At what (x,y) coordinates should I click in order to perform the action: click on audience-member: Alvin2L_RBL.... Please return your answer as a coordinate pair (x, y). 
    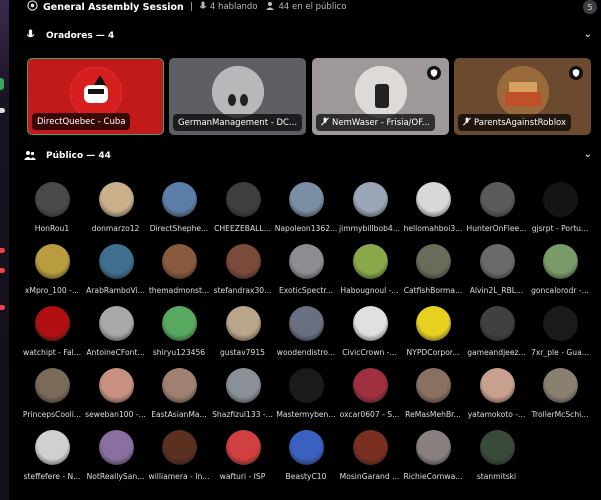
    Looking at the image, I should click on (498, 273).